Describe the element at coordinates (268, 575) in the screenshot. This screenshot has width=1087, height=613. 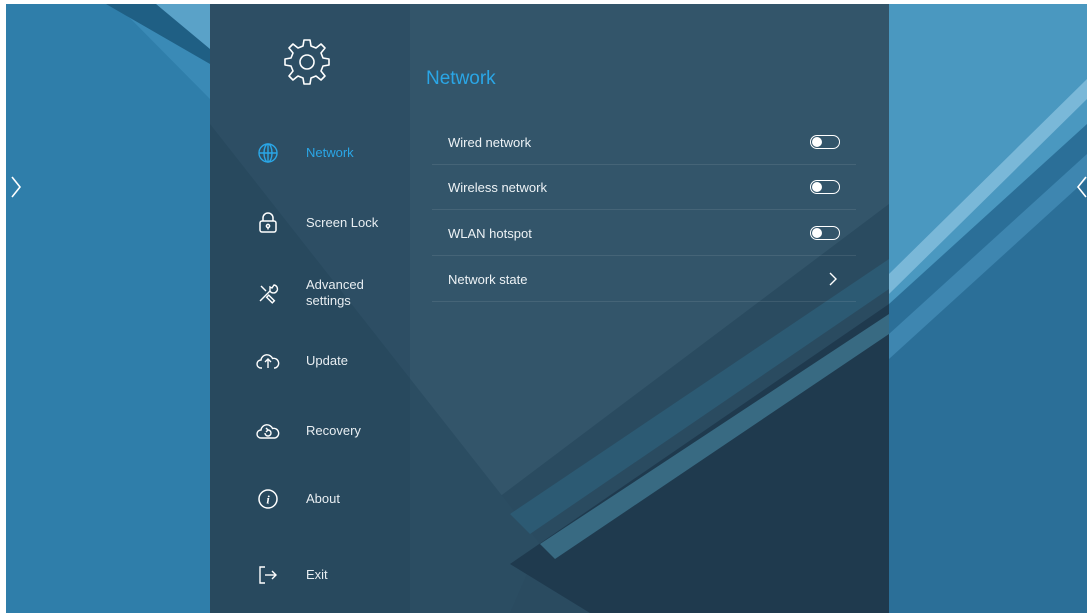
I see `exit-icon` at that location.